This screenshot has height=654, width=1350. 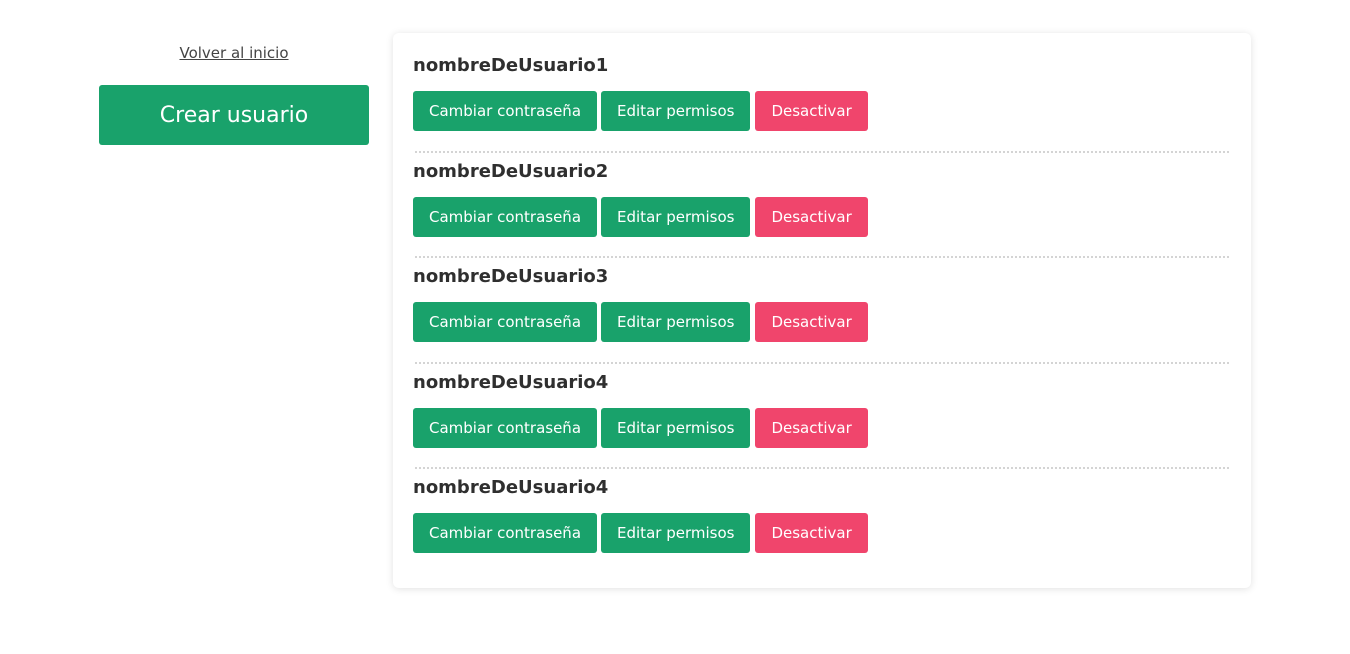 I want to click on back-to-home-link: Volver al inicio, so click(x=233, y=53).